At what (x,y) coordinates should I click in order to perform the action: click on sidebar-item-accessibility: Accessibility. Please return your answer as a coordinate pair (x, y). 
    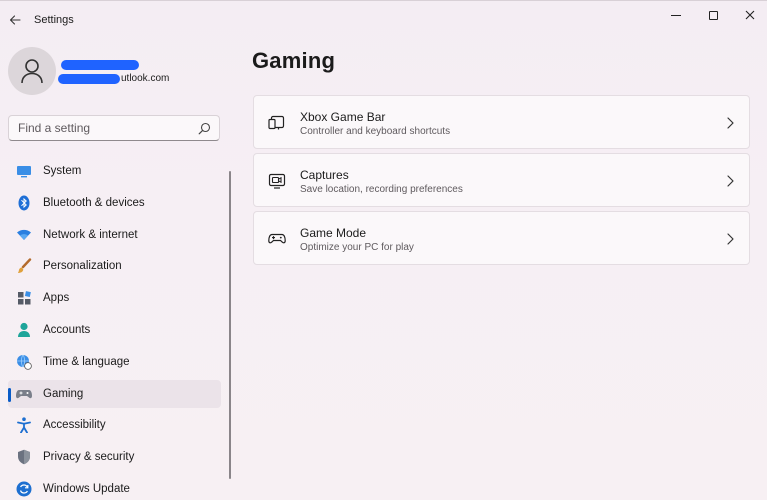
    Looking at the image, I should click on (114, 425).